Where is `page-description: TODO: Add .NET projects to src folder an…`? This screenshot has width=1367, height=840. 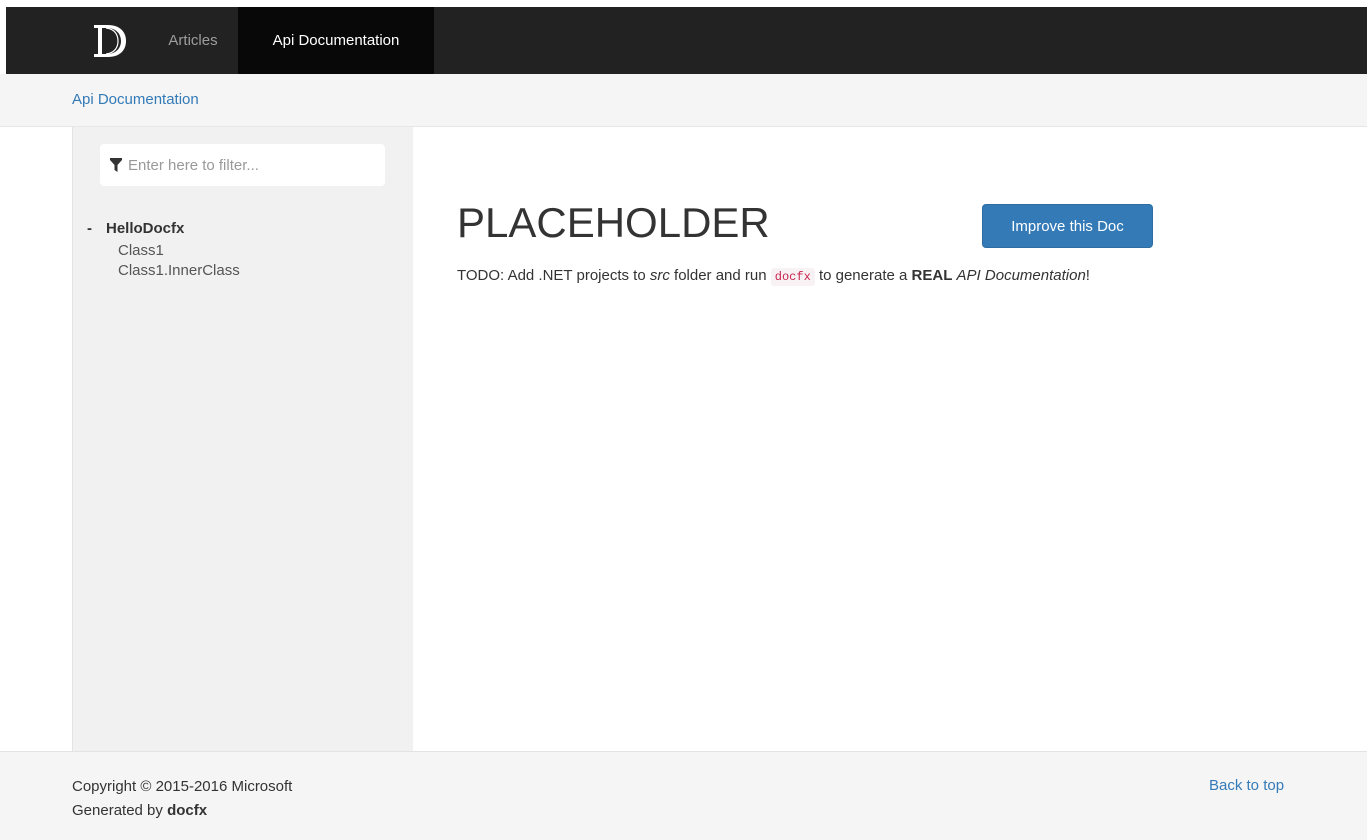 page-description: TODO: Add .NET projects to src folder an… is located at coordinates (787, 276).